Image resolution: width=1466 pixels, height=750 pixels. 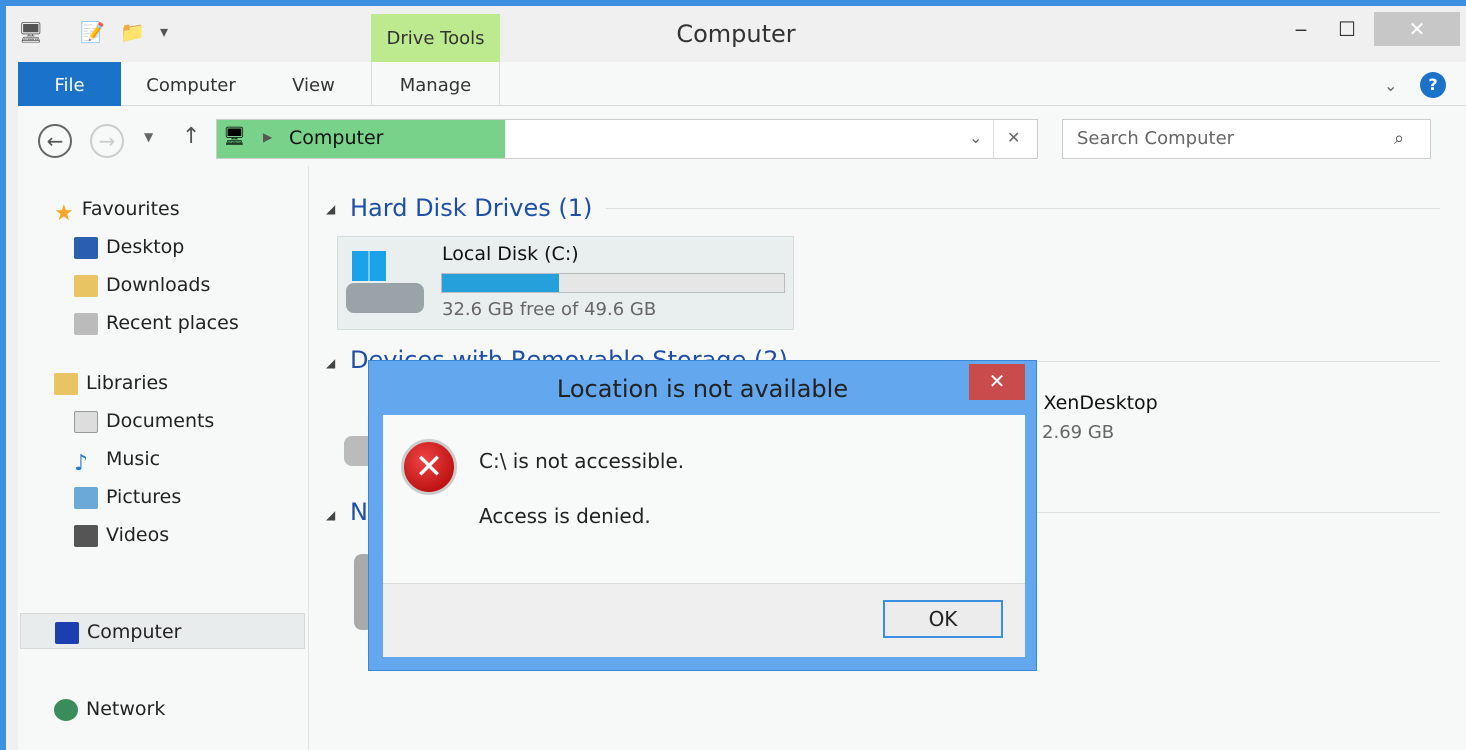 What do you see at coordinates (613, 283) in the screenshot?
I see `disk-usage-bar` at bounding box center [613, 283].